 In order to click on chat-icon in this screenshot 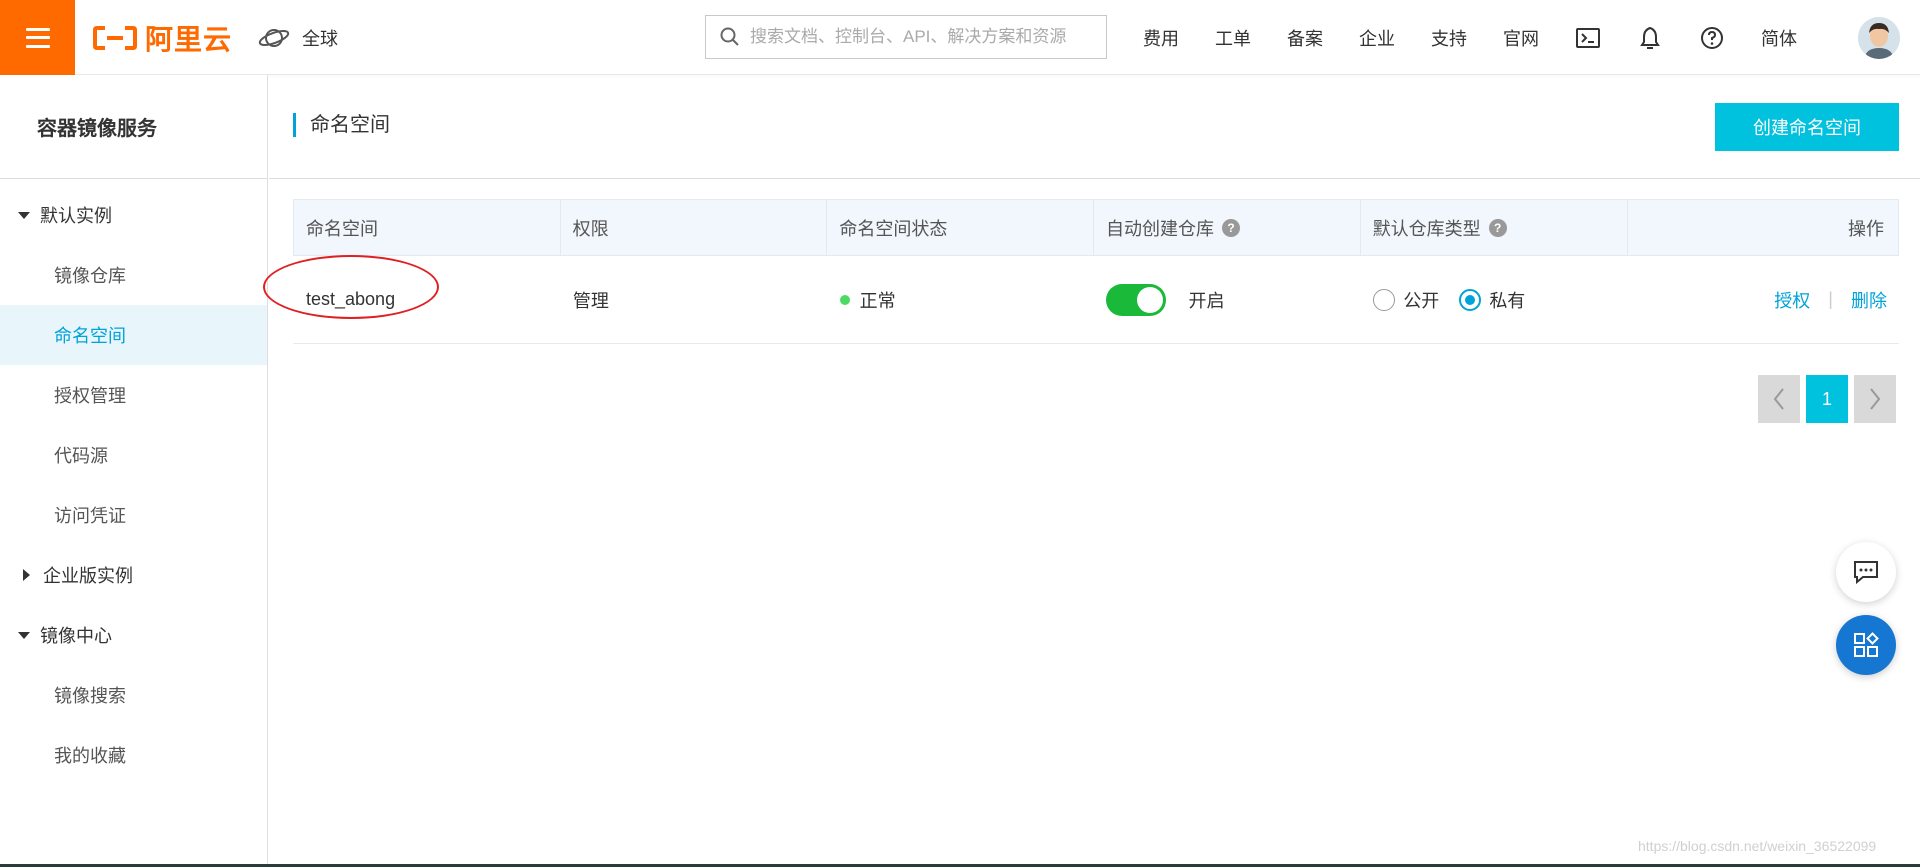, I will do `click(1866, 573)`.